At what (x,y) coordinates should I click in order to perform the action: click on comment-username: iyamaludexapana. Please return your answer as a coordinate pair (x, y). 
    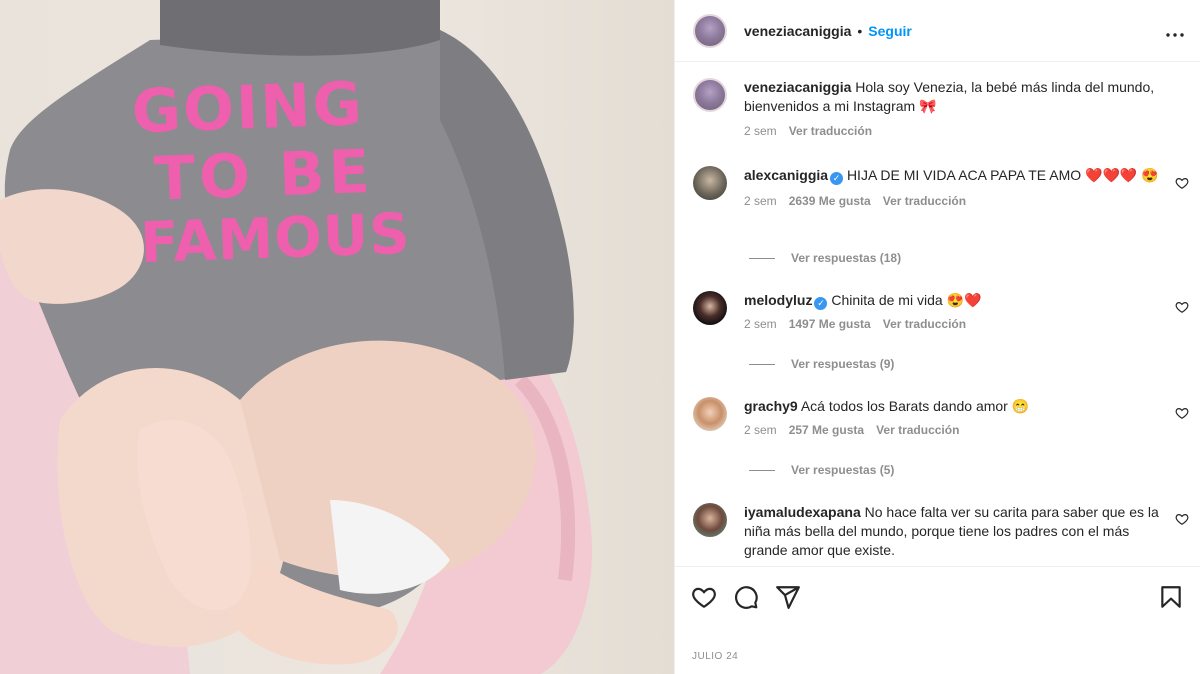
    Looking at the image, I should click on (802, 512).